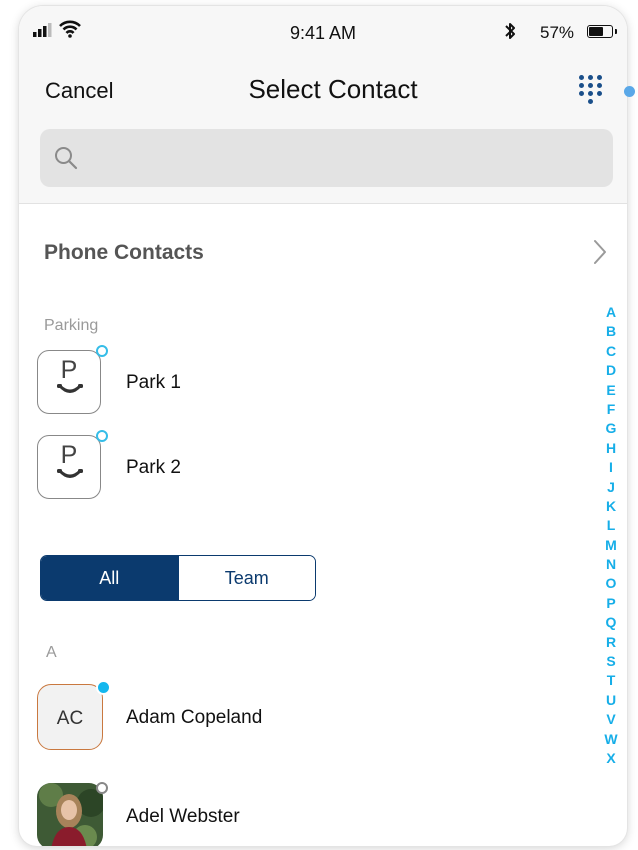 The width and height of the screenshot is (638, 850). What do you see at coordinates (600, 252) in the screenshot?
I see `chevron-right-icon` at bounding box center [600, 252].